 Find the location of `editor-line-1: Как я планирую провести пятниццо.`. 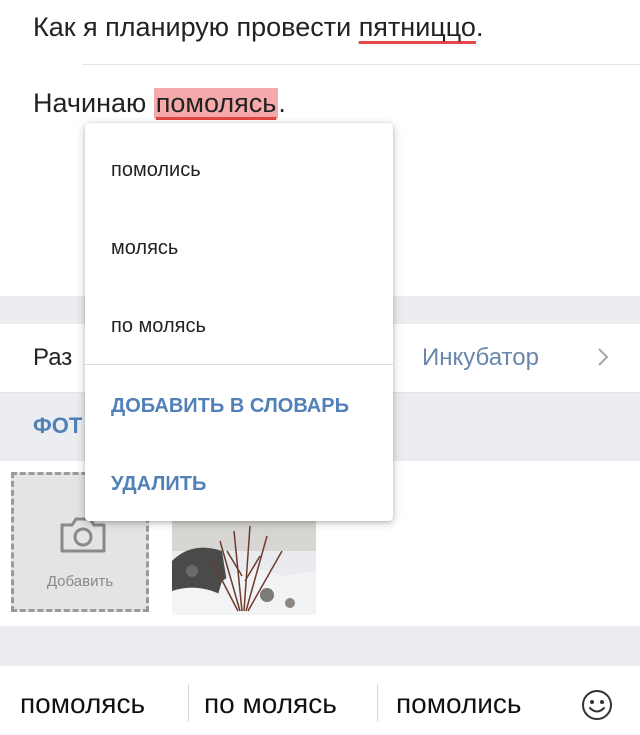

editor-line-1: Как я планирую провести пятниццо. is located at coordinates (258, 27).